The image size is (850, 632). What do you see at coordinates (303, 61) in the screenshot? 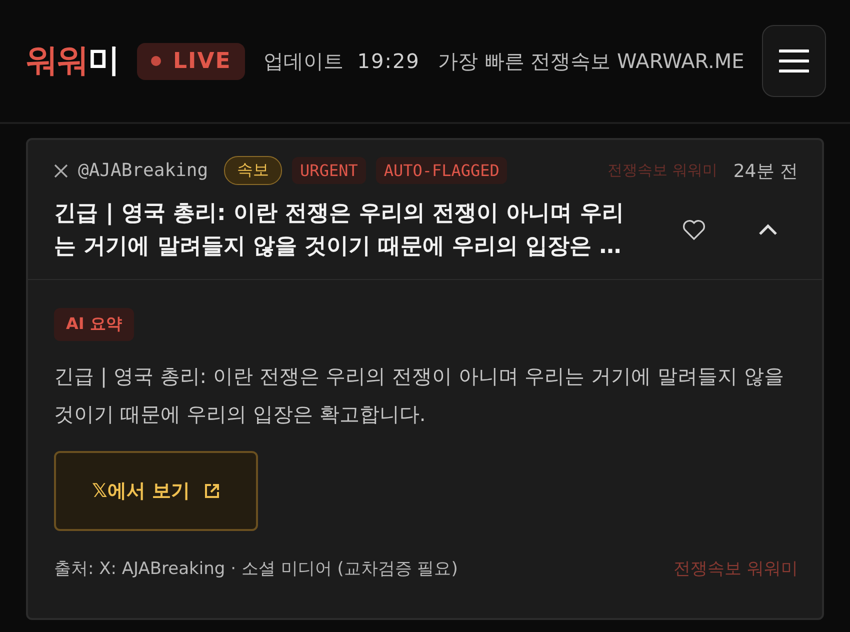
I see `update-label: 업데이트` at bounding box center [303, 61].